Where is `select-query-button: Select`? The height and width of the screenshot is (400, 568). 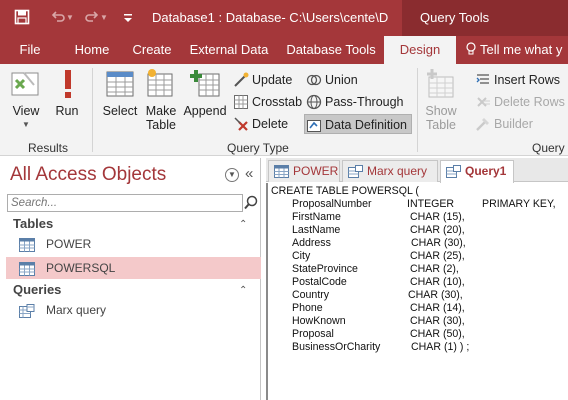 select-query-button: Select is located at coordinates (120, 93).